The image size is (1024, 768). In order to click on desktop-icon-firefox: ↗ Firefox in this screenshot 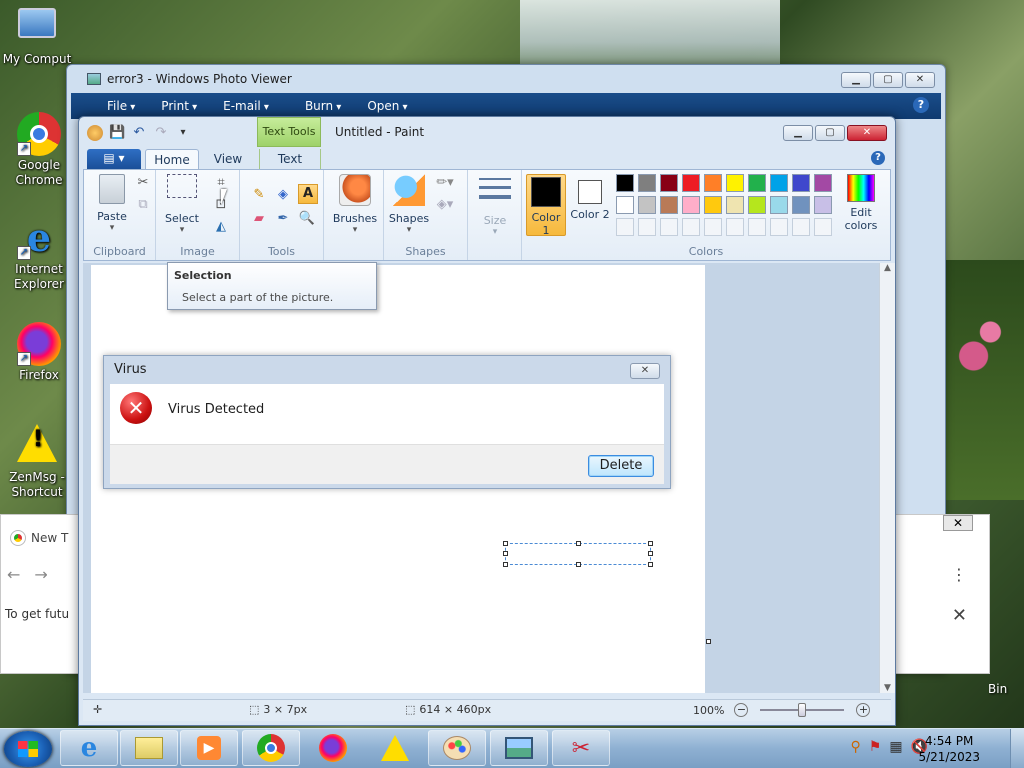, I will do `click(39, 352)`.